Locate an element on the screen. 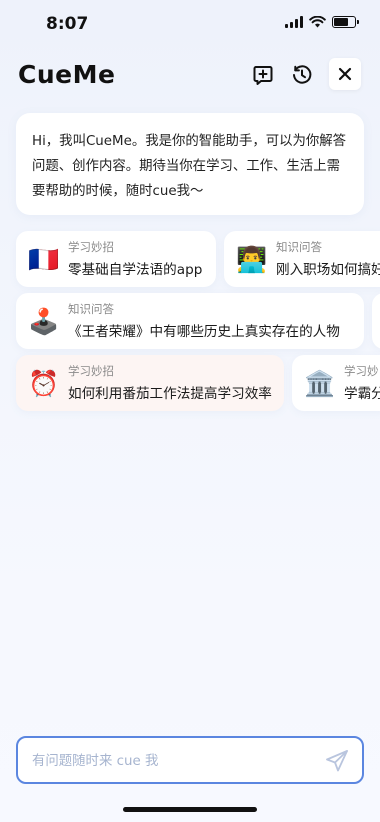 This screenshot has height=822, width=380. plus-square-icon is located at coordinates (263, 75).